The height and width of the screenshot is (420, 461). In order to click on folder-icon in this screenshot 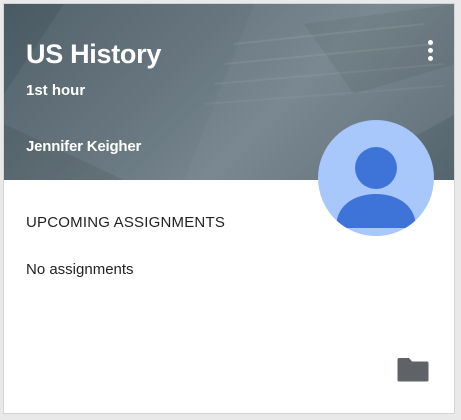, I will do `click(413, 370)`.